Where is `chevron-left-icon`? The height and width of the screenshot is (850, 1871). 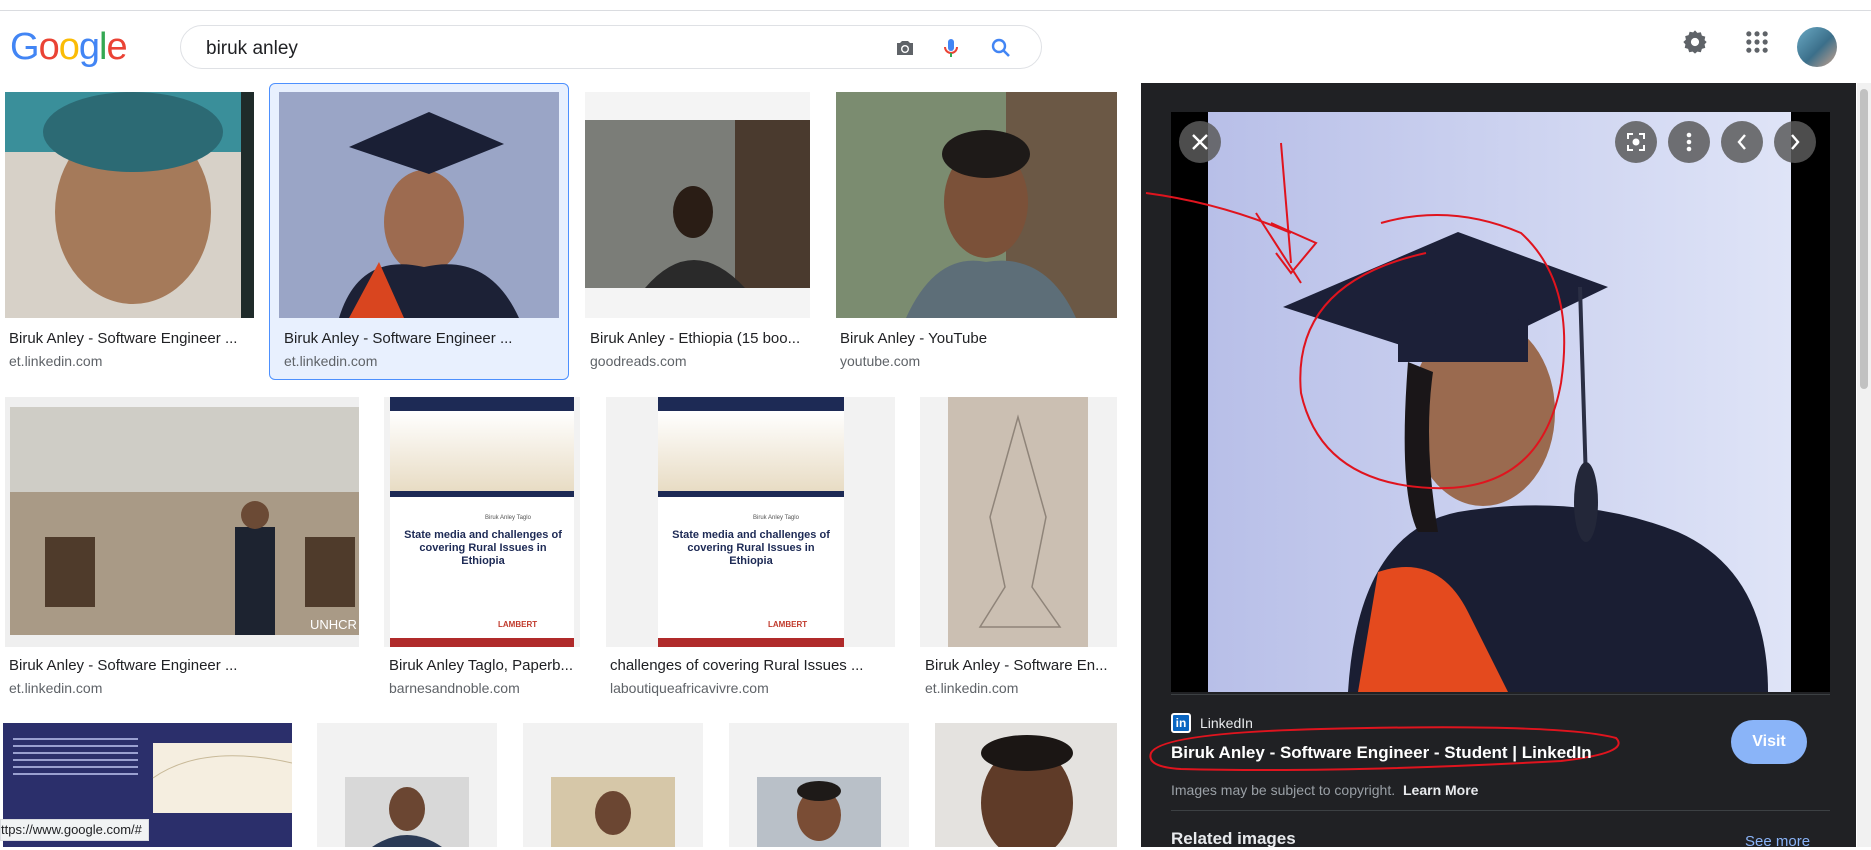
chevron-left-icon is located at coordinates (1741, 142).